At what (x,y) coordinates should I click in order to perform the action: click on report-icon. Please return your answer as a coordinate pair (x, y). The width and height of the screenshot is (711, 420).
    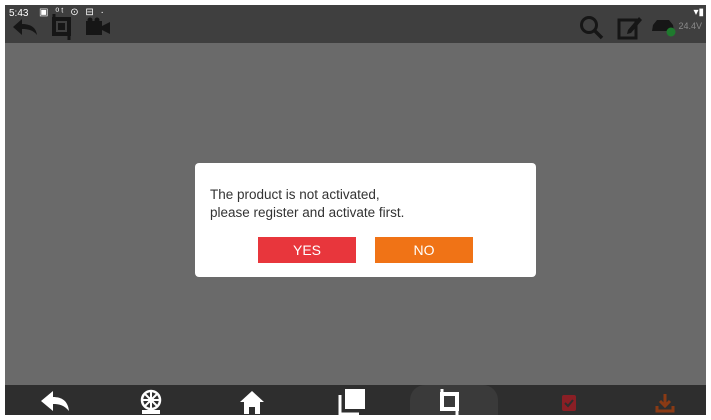
    Looking at the image, I should click on (569, 404).